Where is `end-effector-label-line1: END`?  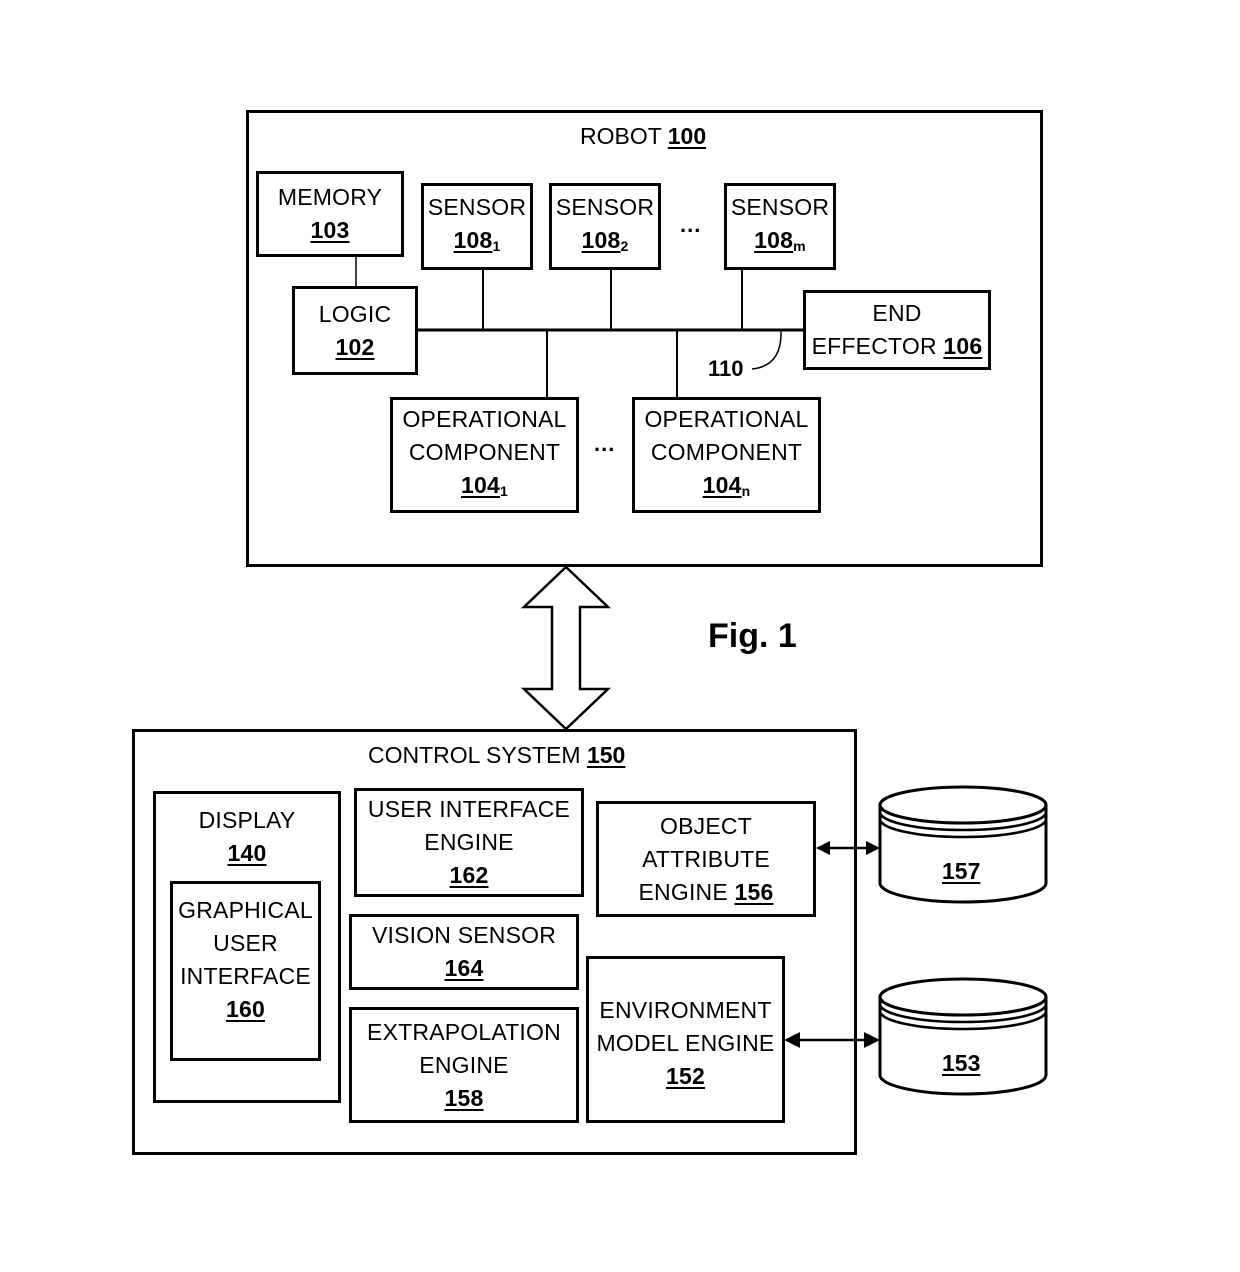
end-effector-label-line1: END is located at coordinates (897, 313).